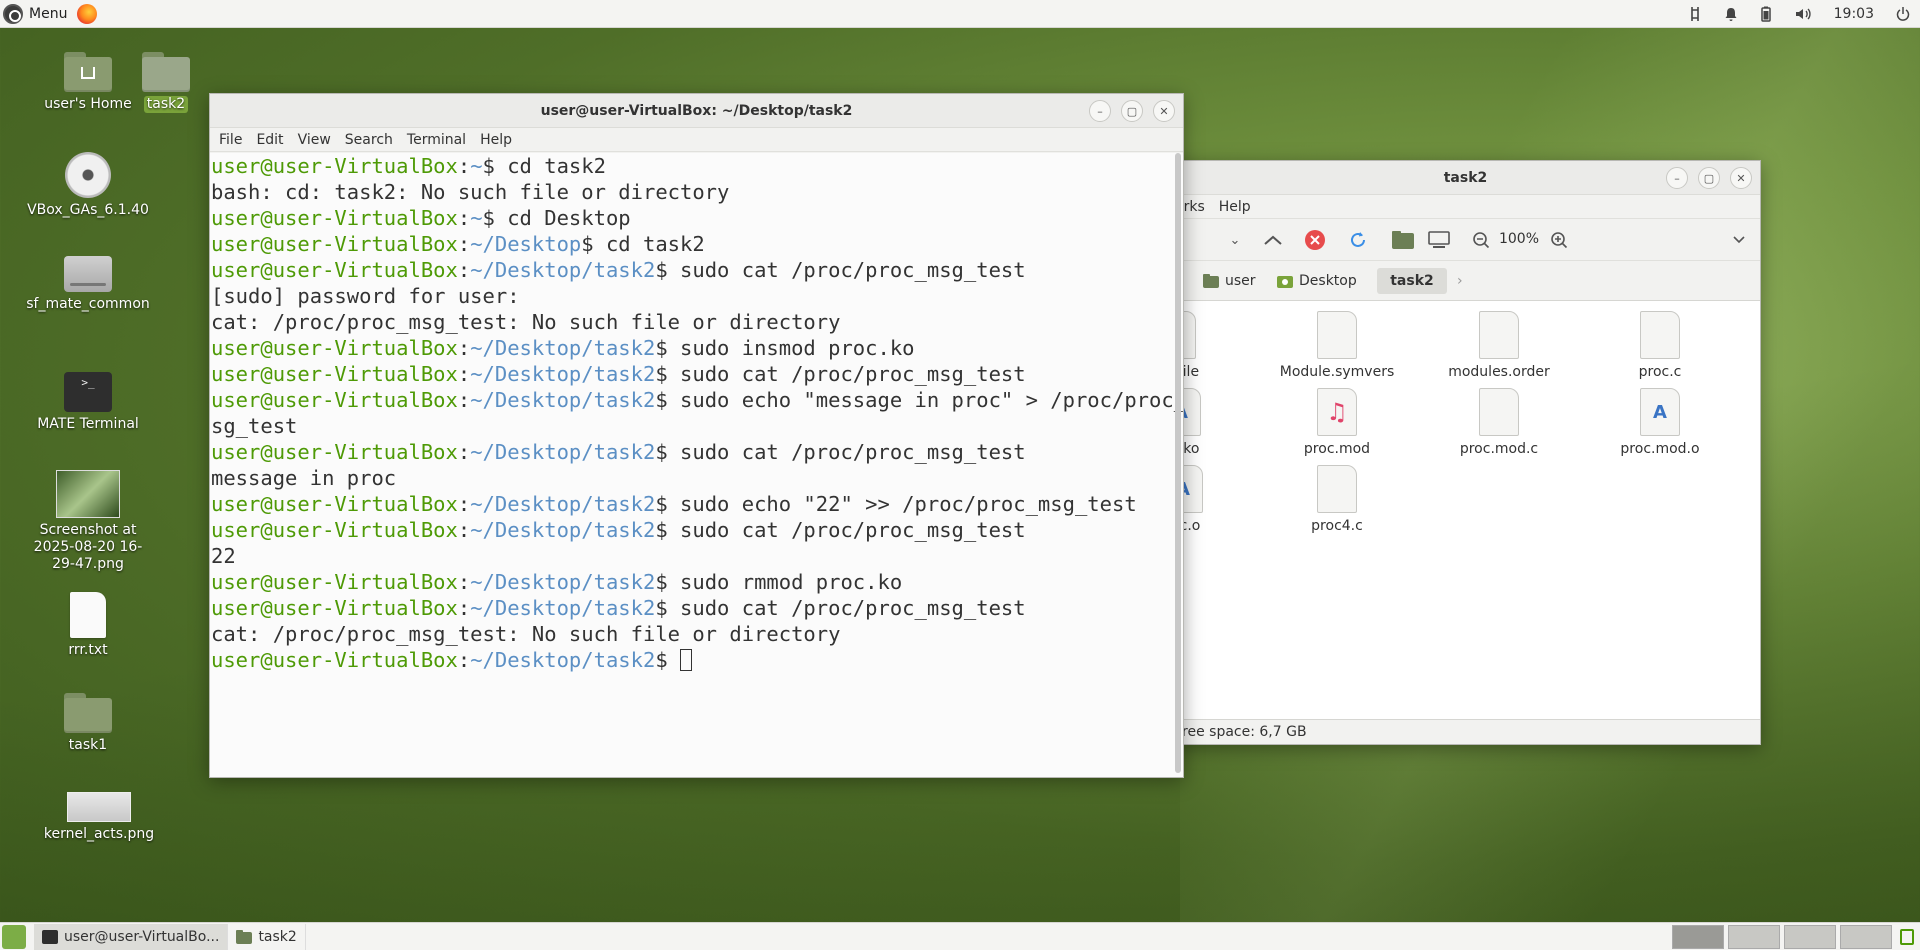  What do you see at coordinates (267, 936) in the screenshot?
I see `task-file-manager: task2` at bounding box center [267, 936].